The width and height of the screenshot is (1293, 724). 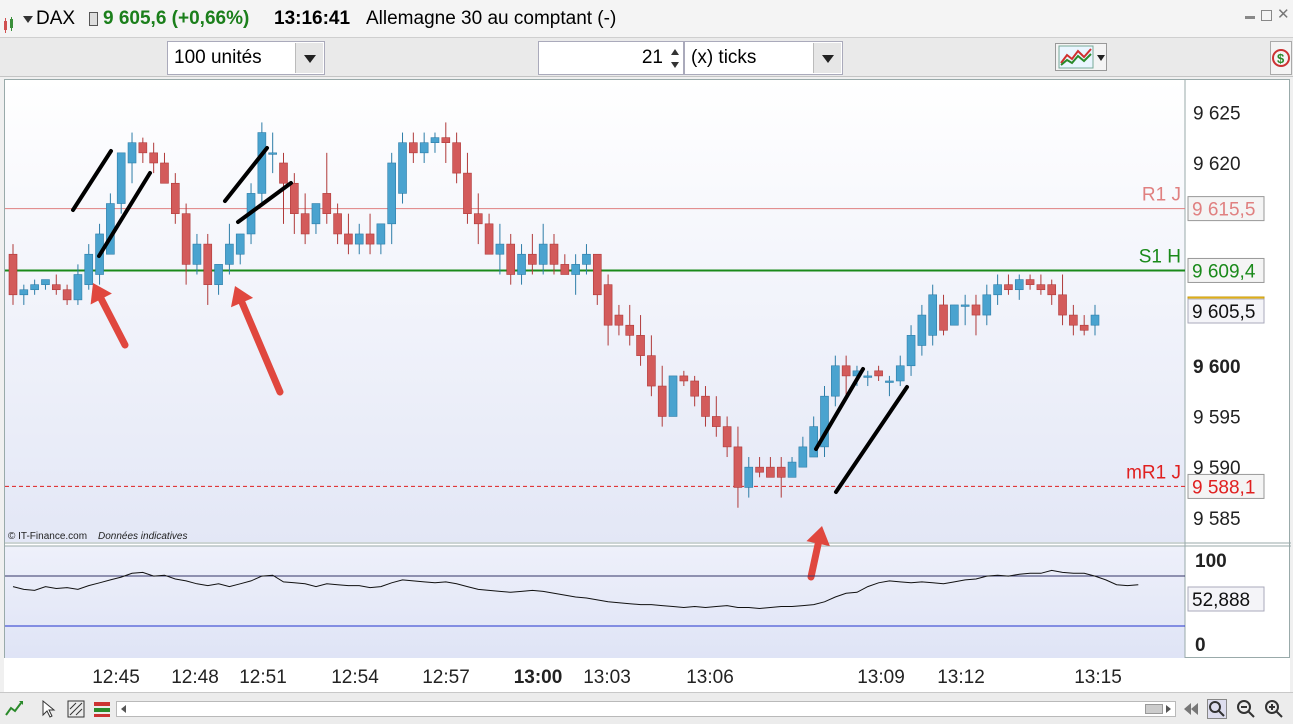 I want to click on indicator-value-label: 52,888, so click(x=1221, y=600).